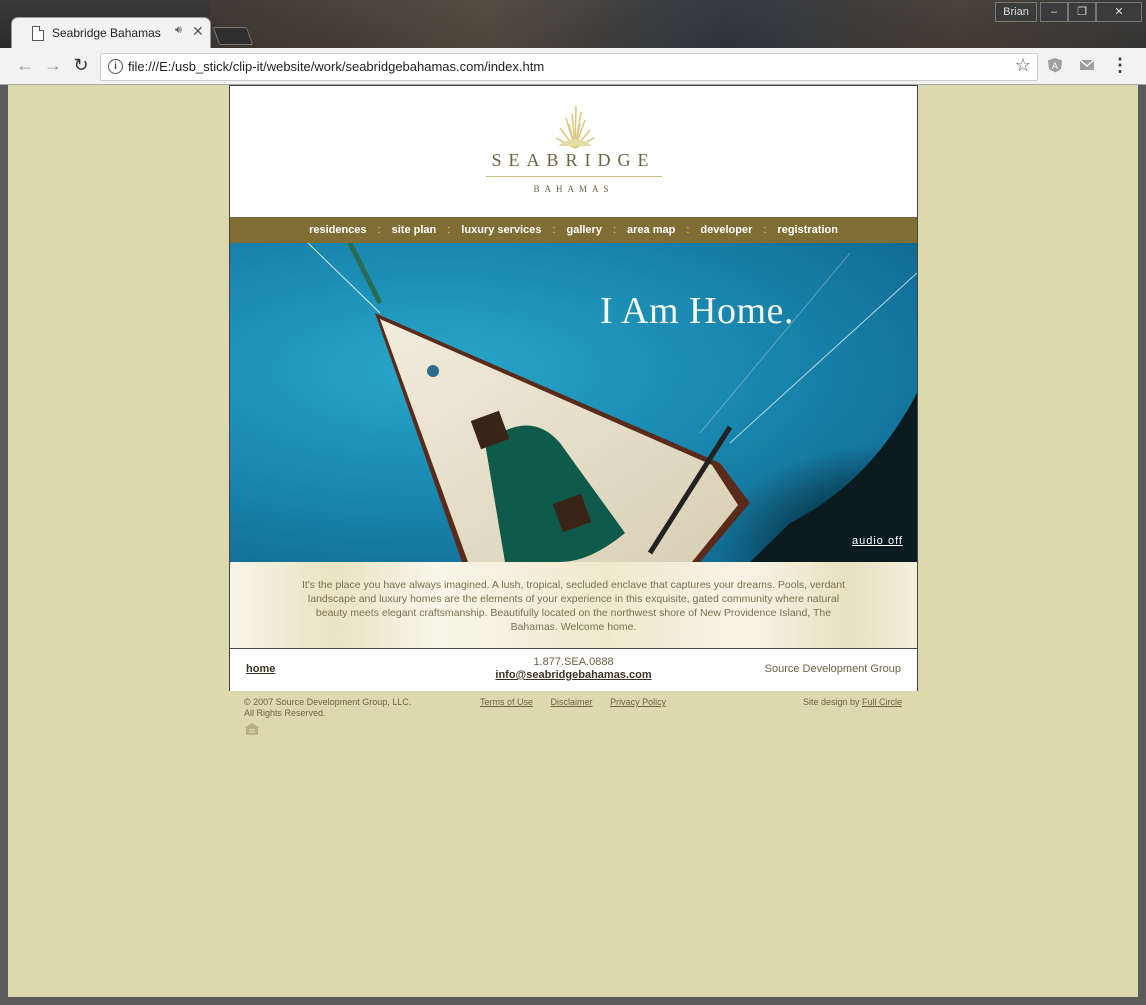  I want to click on profile-button: Brian, so click(1016, 12).